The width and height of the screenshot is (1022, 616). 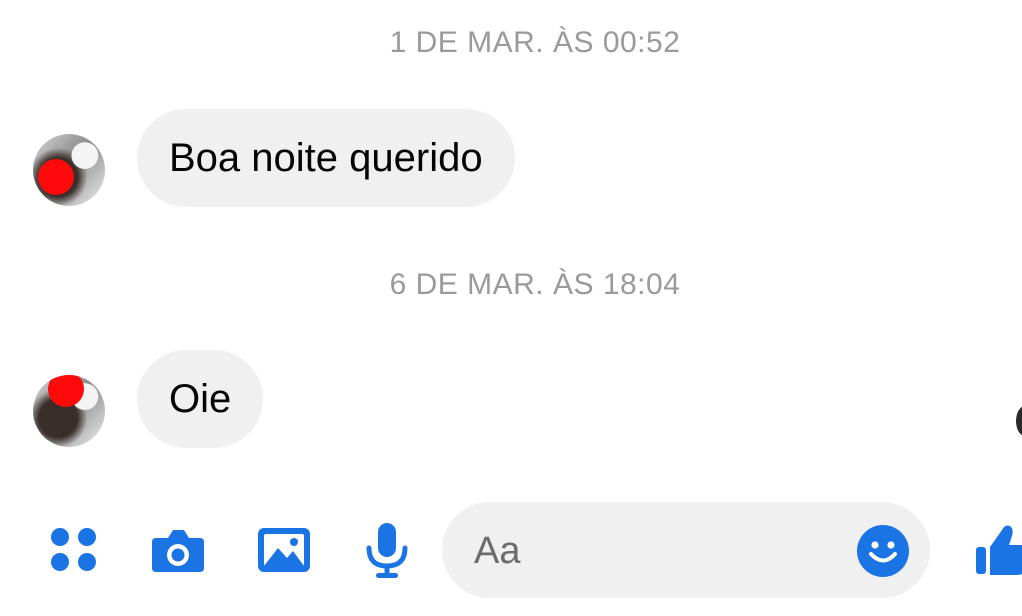 I want to click on microphone-icon, so click(x=387, y=550).